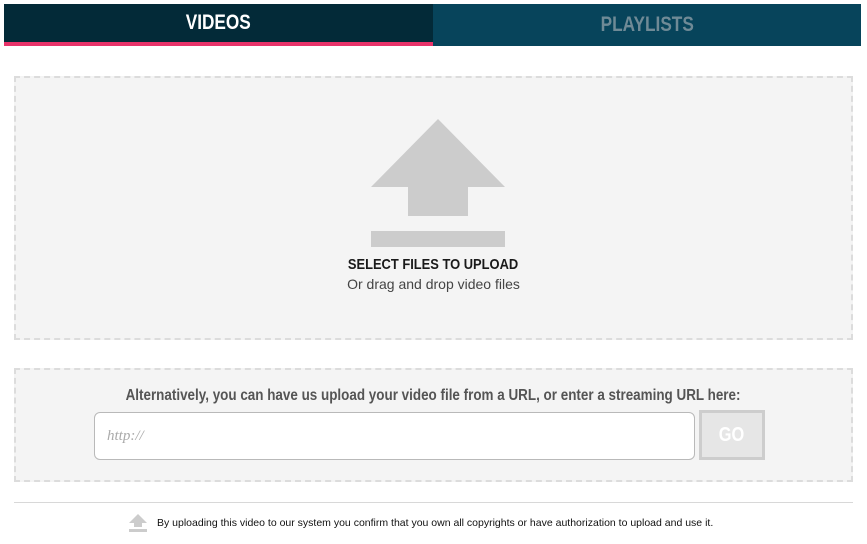 The image size is (867, 544). Describe the element at coordinates (394, 436) in the screenshot. I see `url-input` at that location.